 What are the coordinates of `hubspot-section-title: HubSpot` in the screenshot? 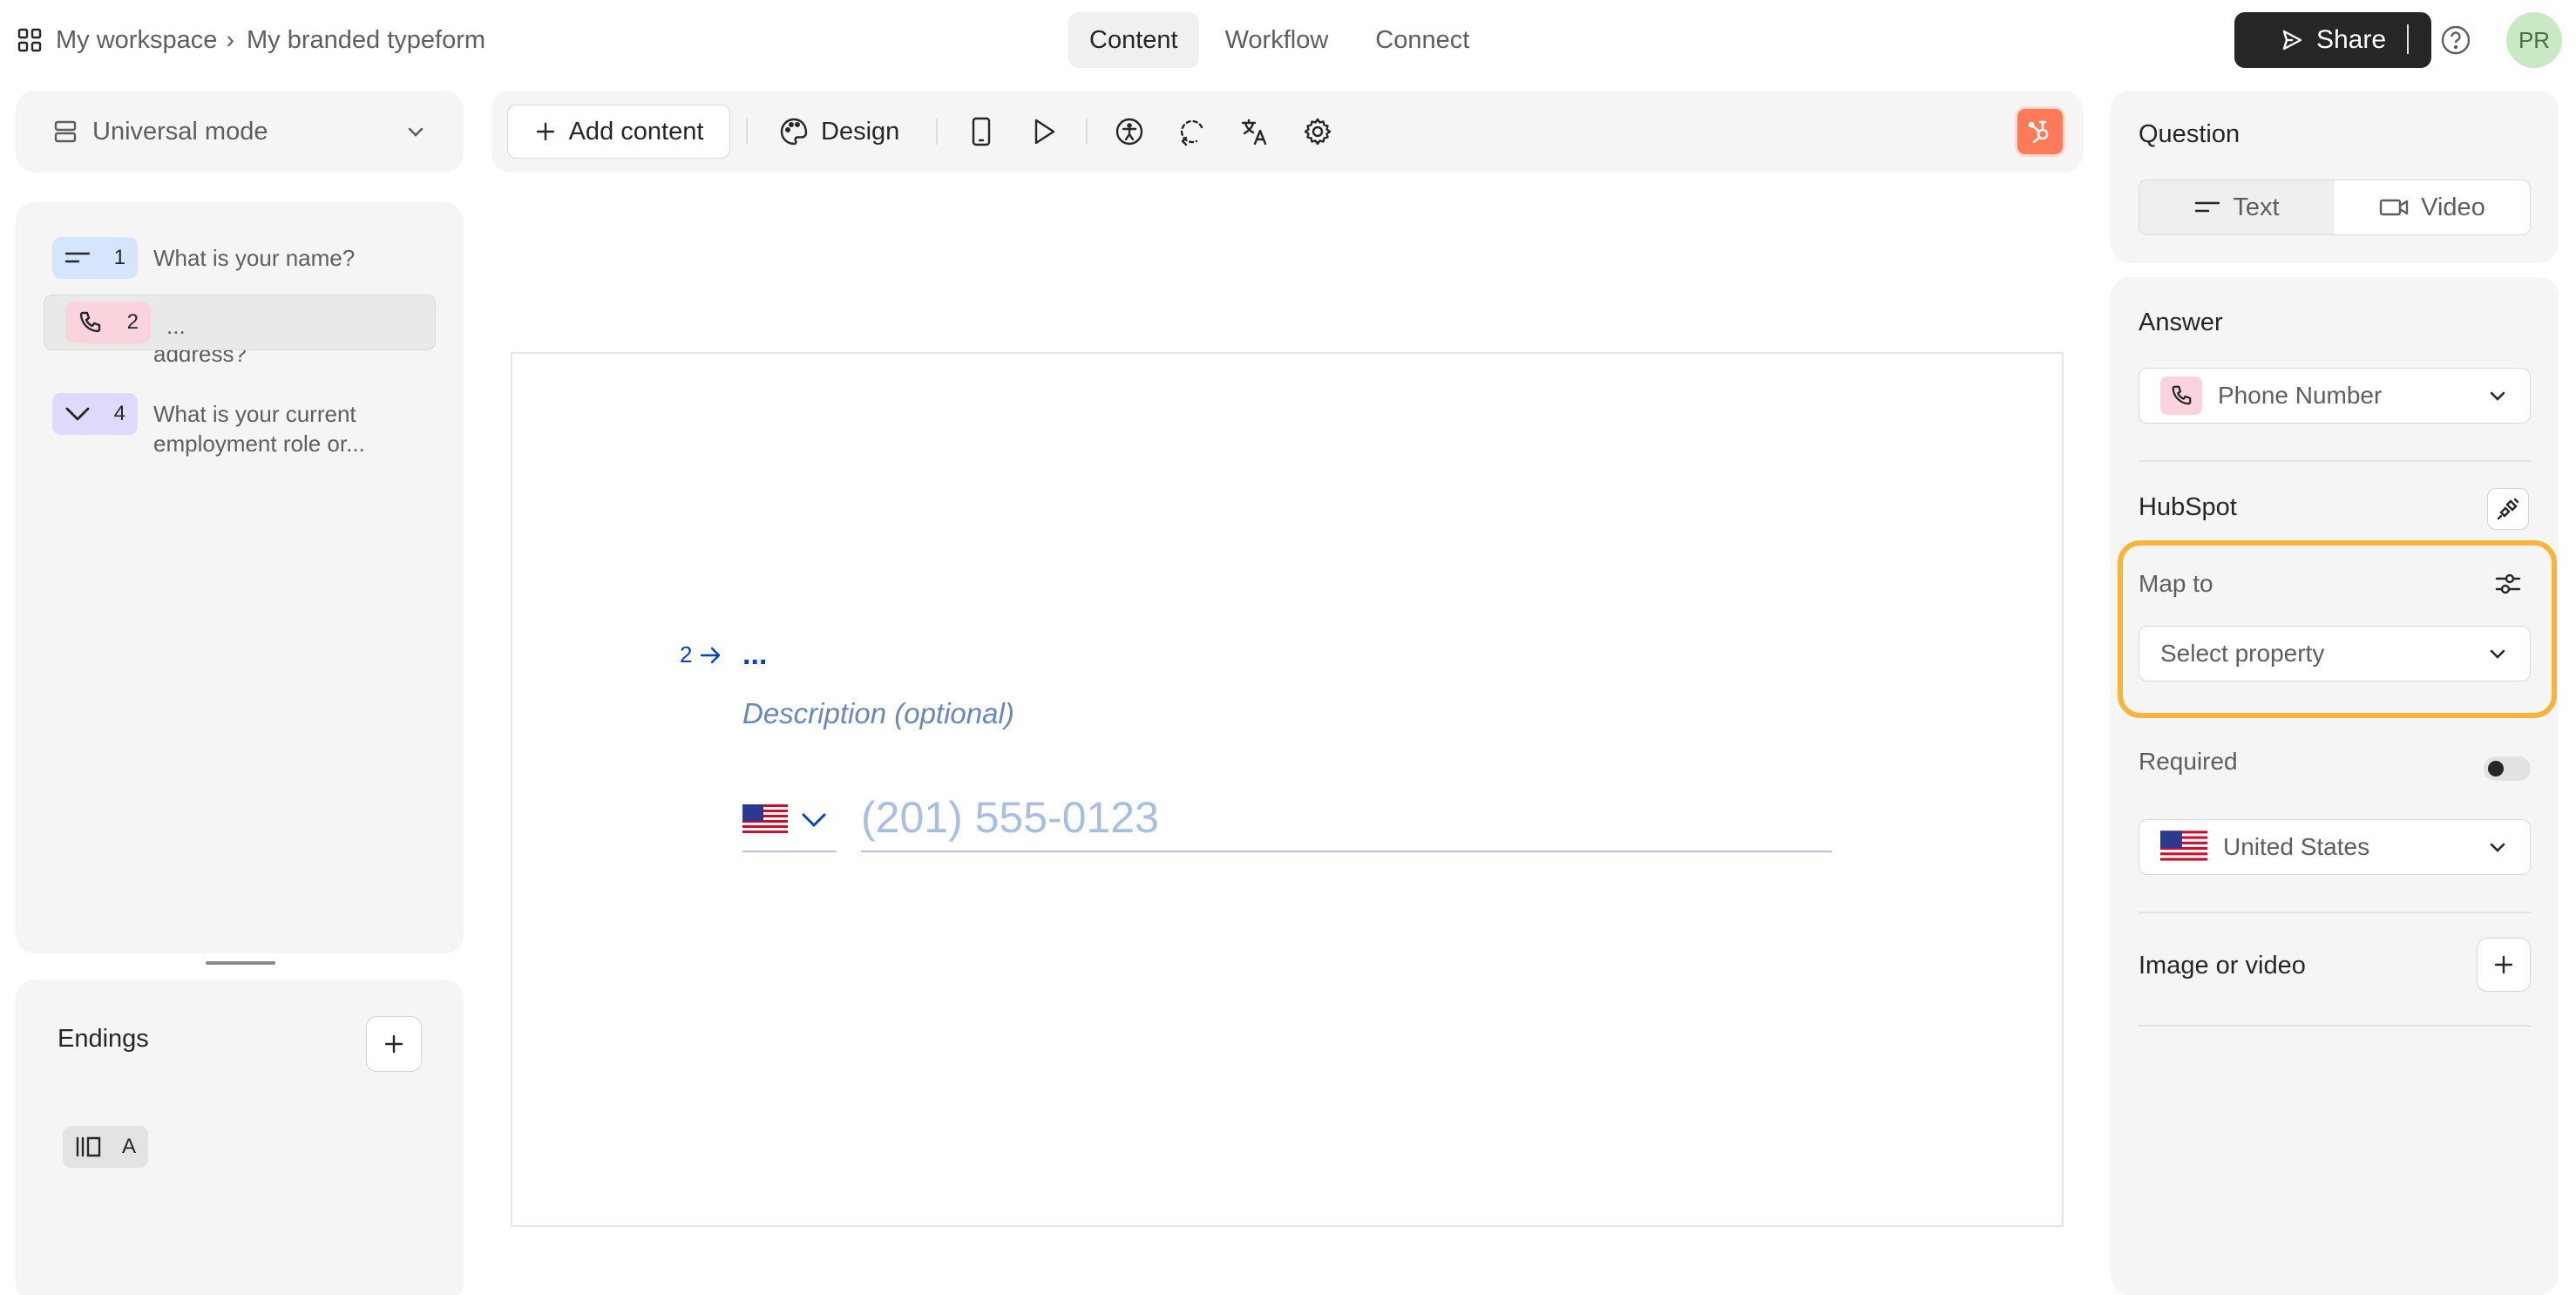 It's located at (2188, 507).